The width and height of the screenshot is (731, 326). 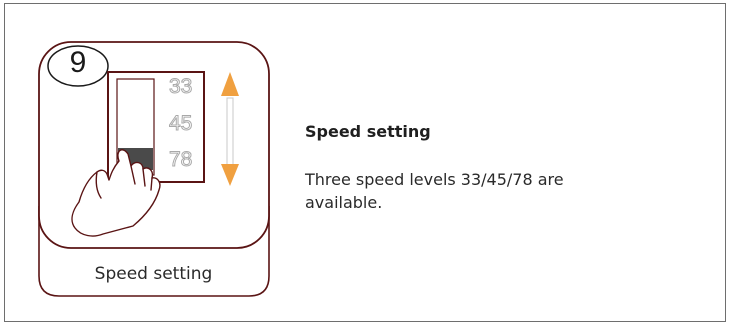 What do you see at coordinates (181, 86) in the screenshot?
I see `speed-label-33: 33` at bounding box center [181, 86].